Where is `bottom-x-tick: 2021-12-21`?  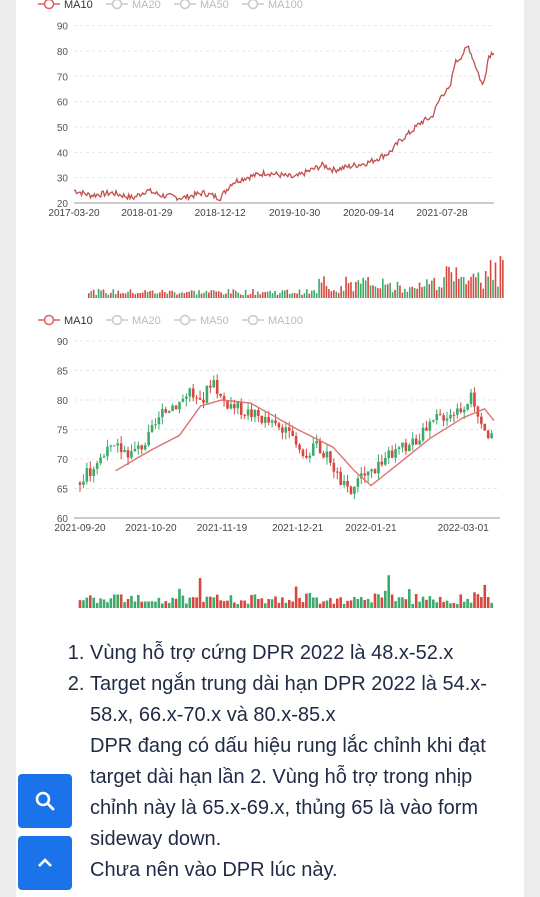
bottom-x-tick: 2021-12-21 is located at coordinates (298, 528).